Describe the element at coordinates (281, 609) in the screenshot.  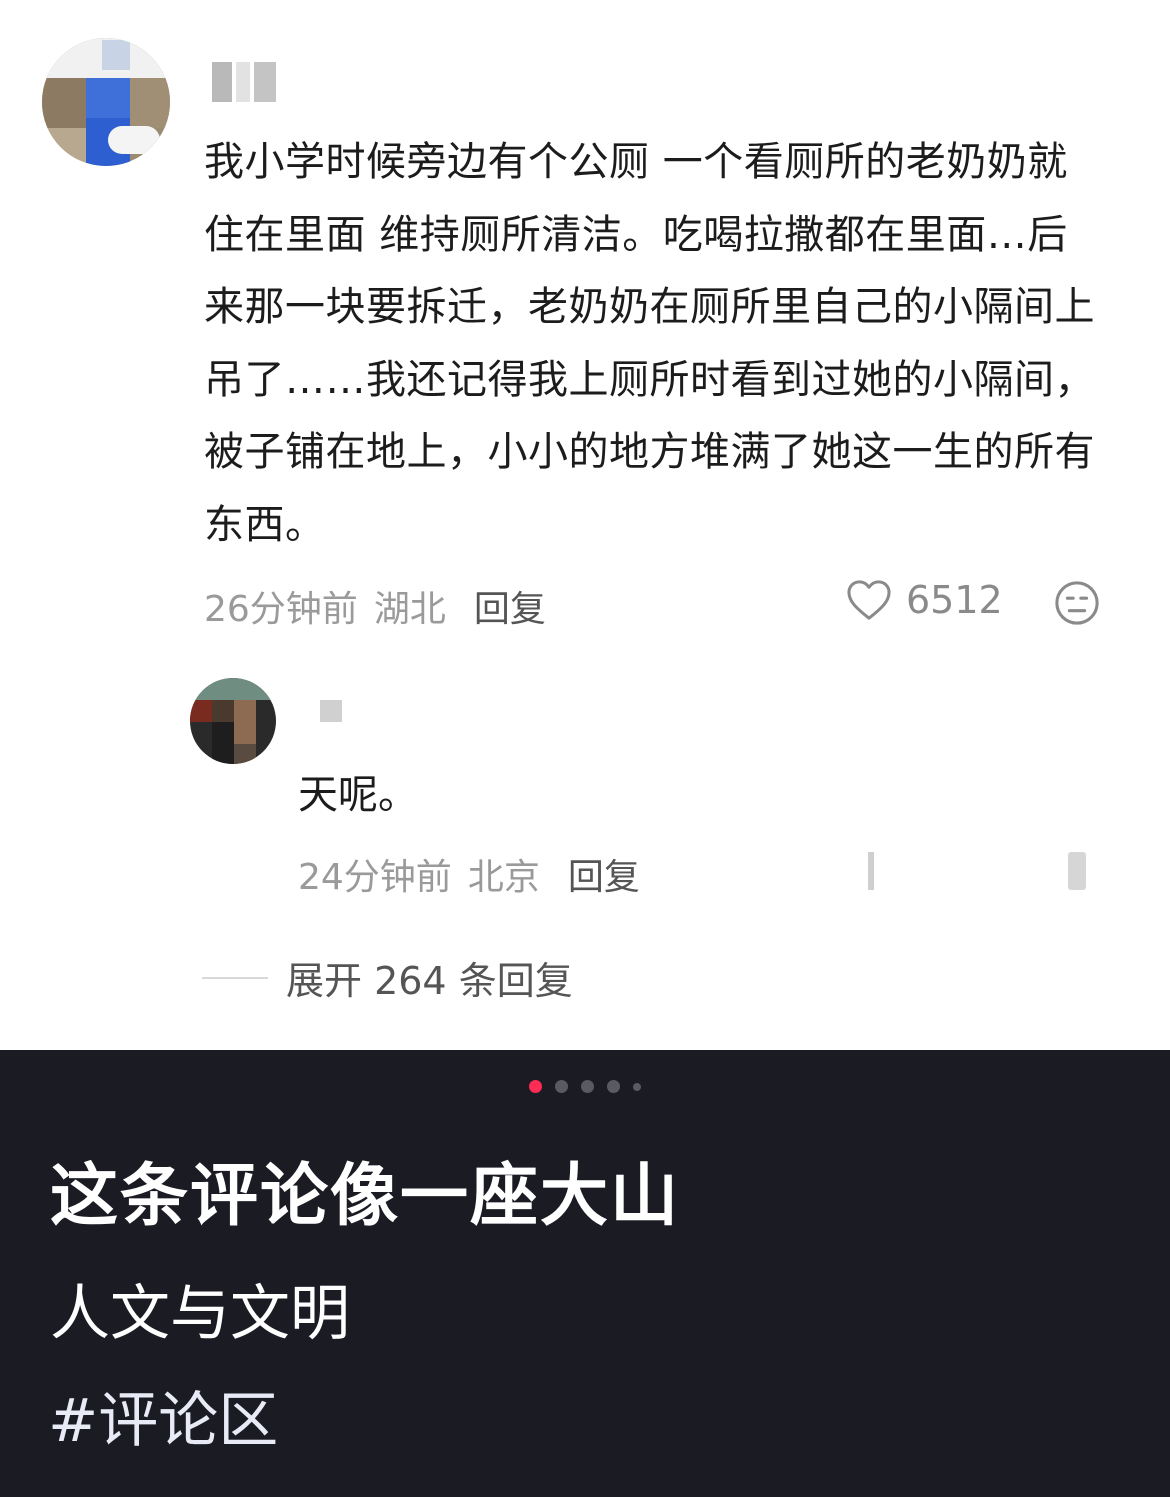
I see `comment-time: 26分钟前` at that location.